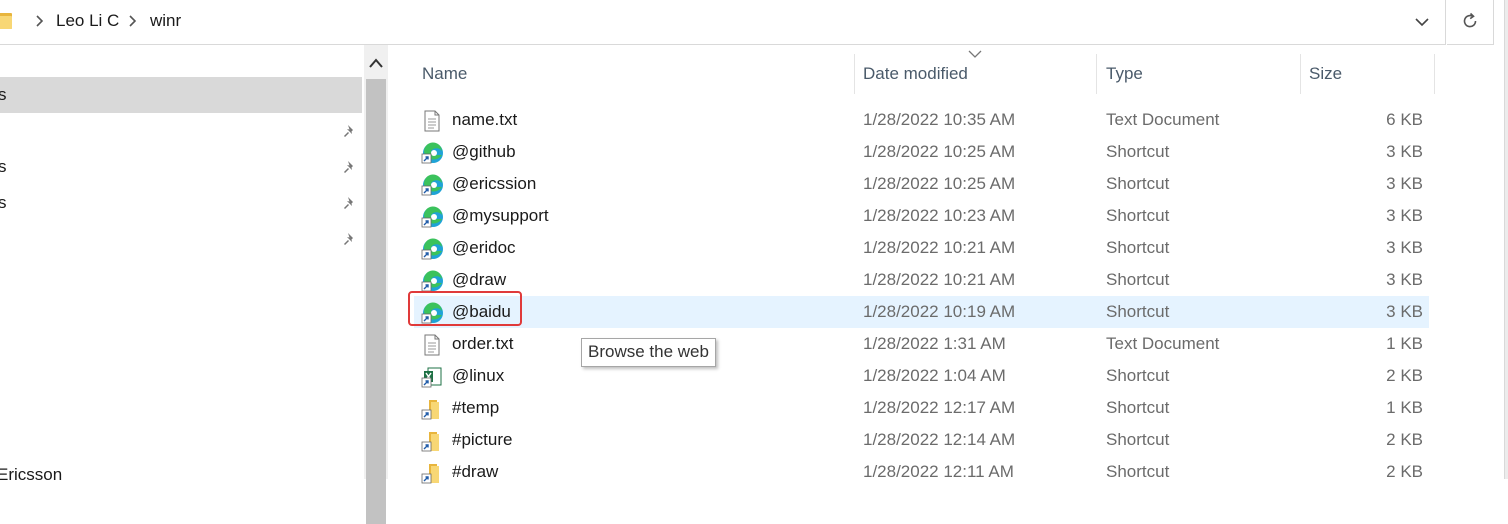  Describe the element at coordinates (1124, 74) in the screenshot. I see `column-header-type: Type` at that location.